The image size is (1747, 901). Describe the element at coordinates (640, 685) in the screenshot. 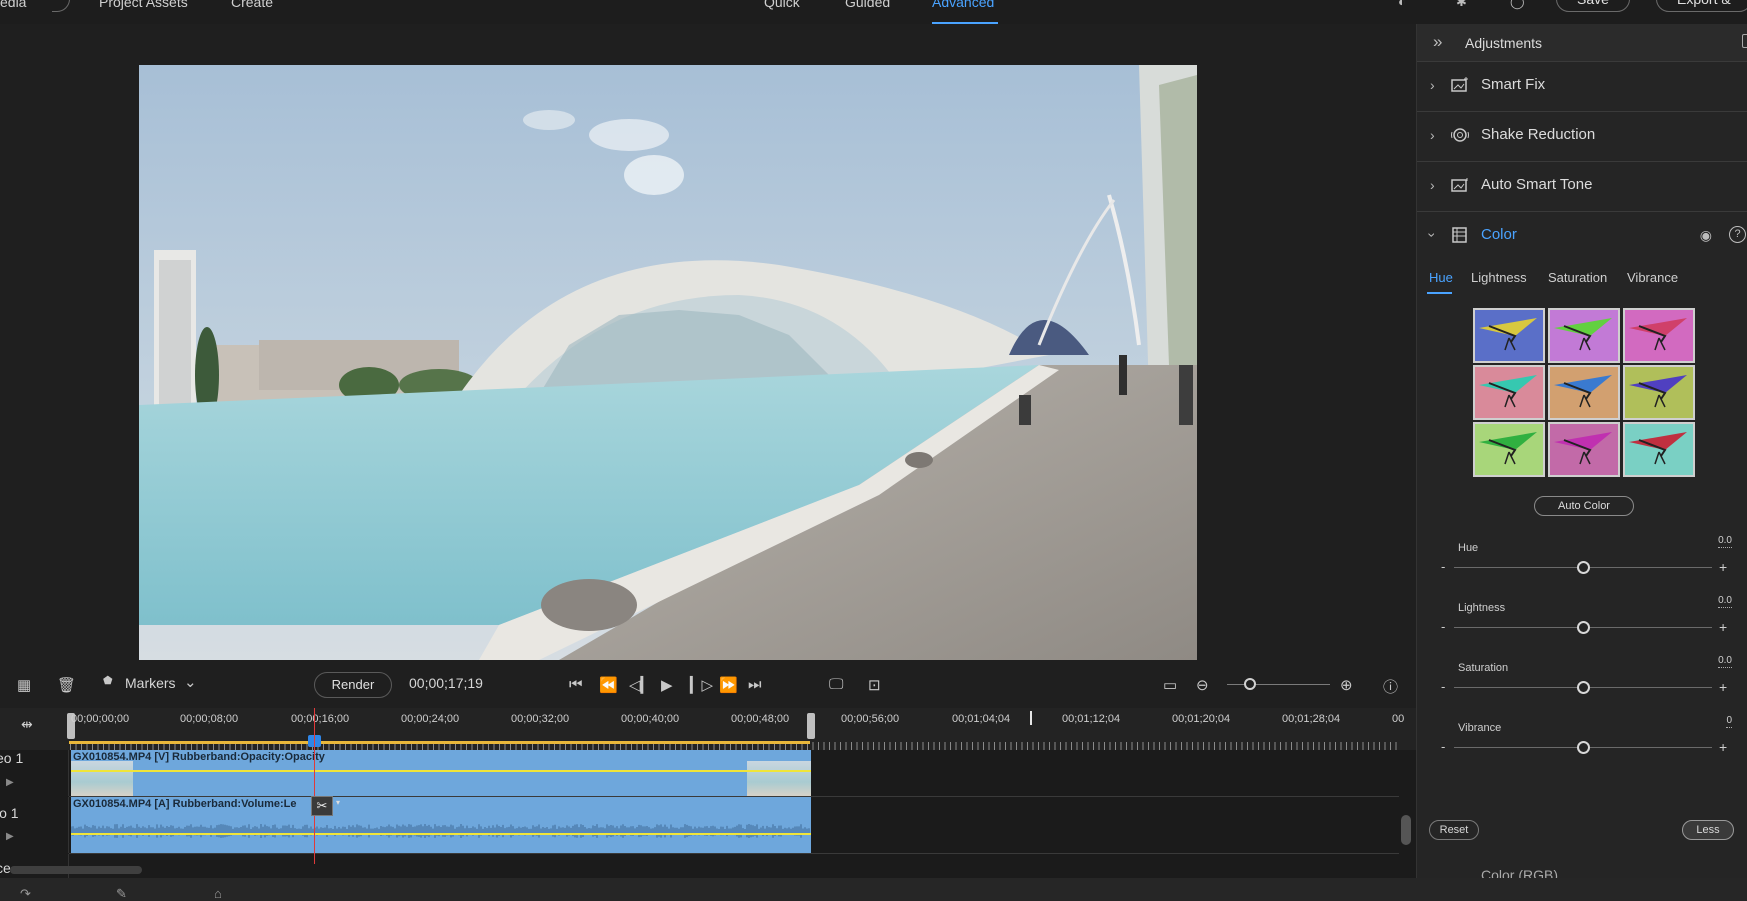

I see `step-back-icon: ◁▎` at that location.